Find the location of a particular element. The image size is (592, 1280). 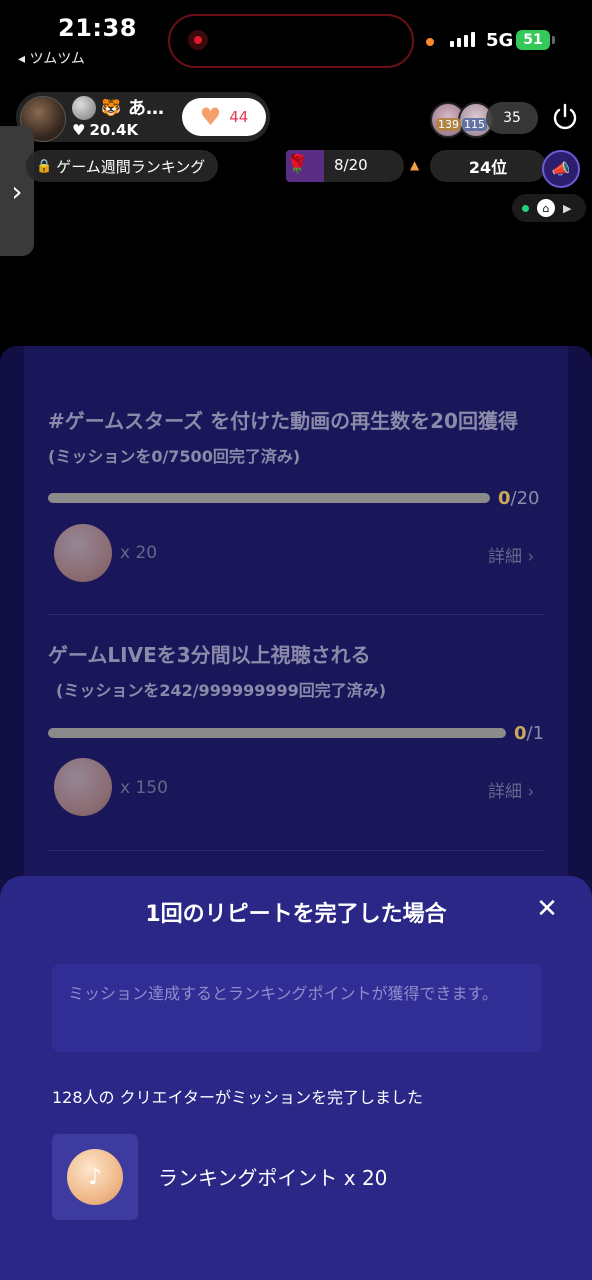

mission-sub-2: (ミッションを242/999999999回完了済み) is located at coordinates (221, 690).